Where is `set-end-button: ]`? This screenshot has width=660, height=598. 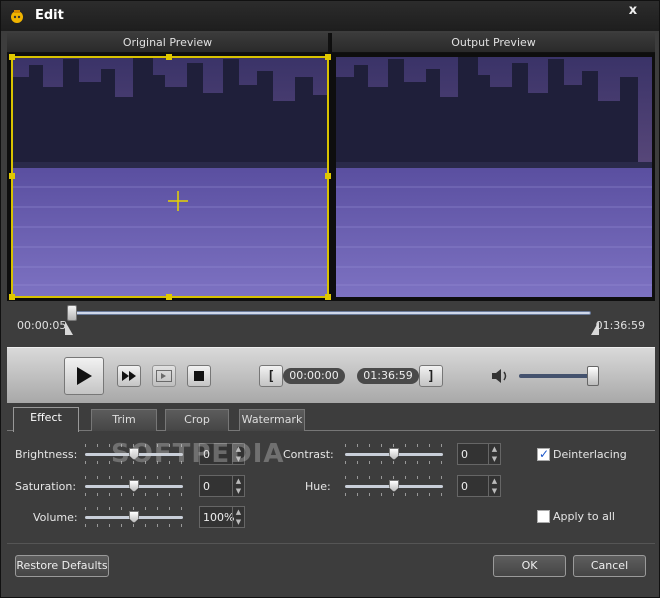 set-end-button: ] is located at coordinates (431, 376).